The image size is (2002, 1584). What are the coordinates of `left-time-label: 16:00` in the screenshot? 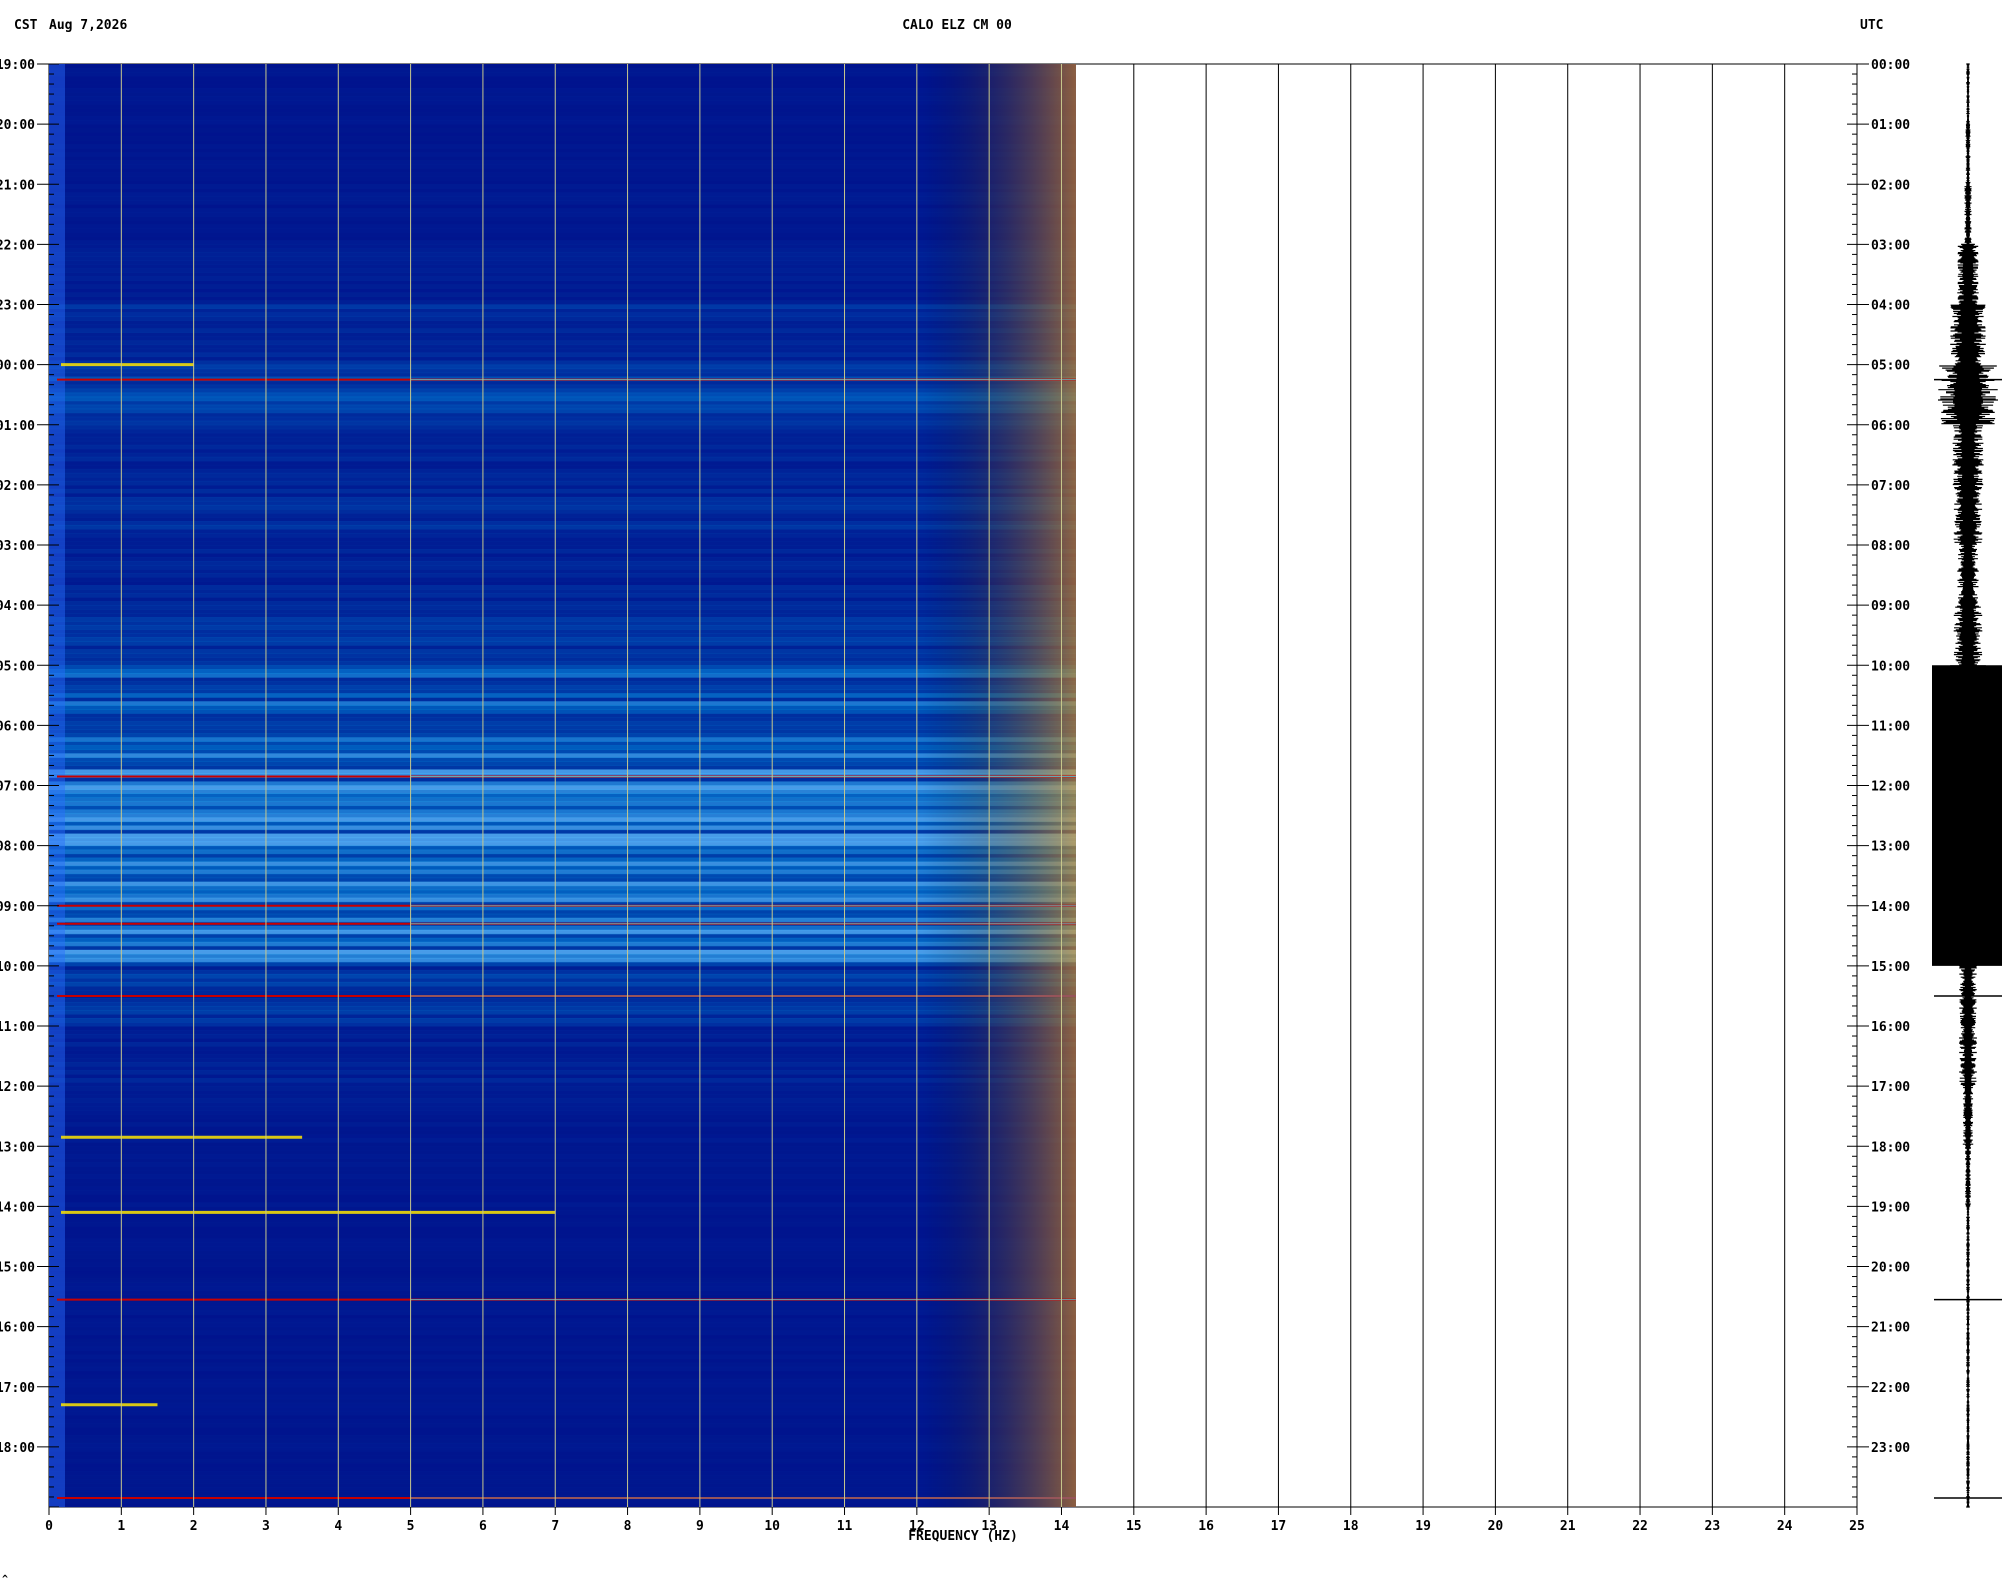 It's located at (17, 1328).